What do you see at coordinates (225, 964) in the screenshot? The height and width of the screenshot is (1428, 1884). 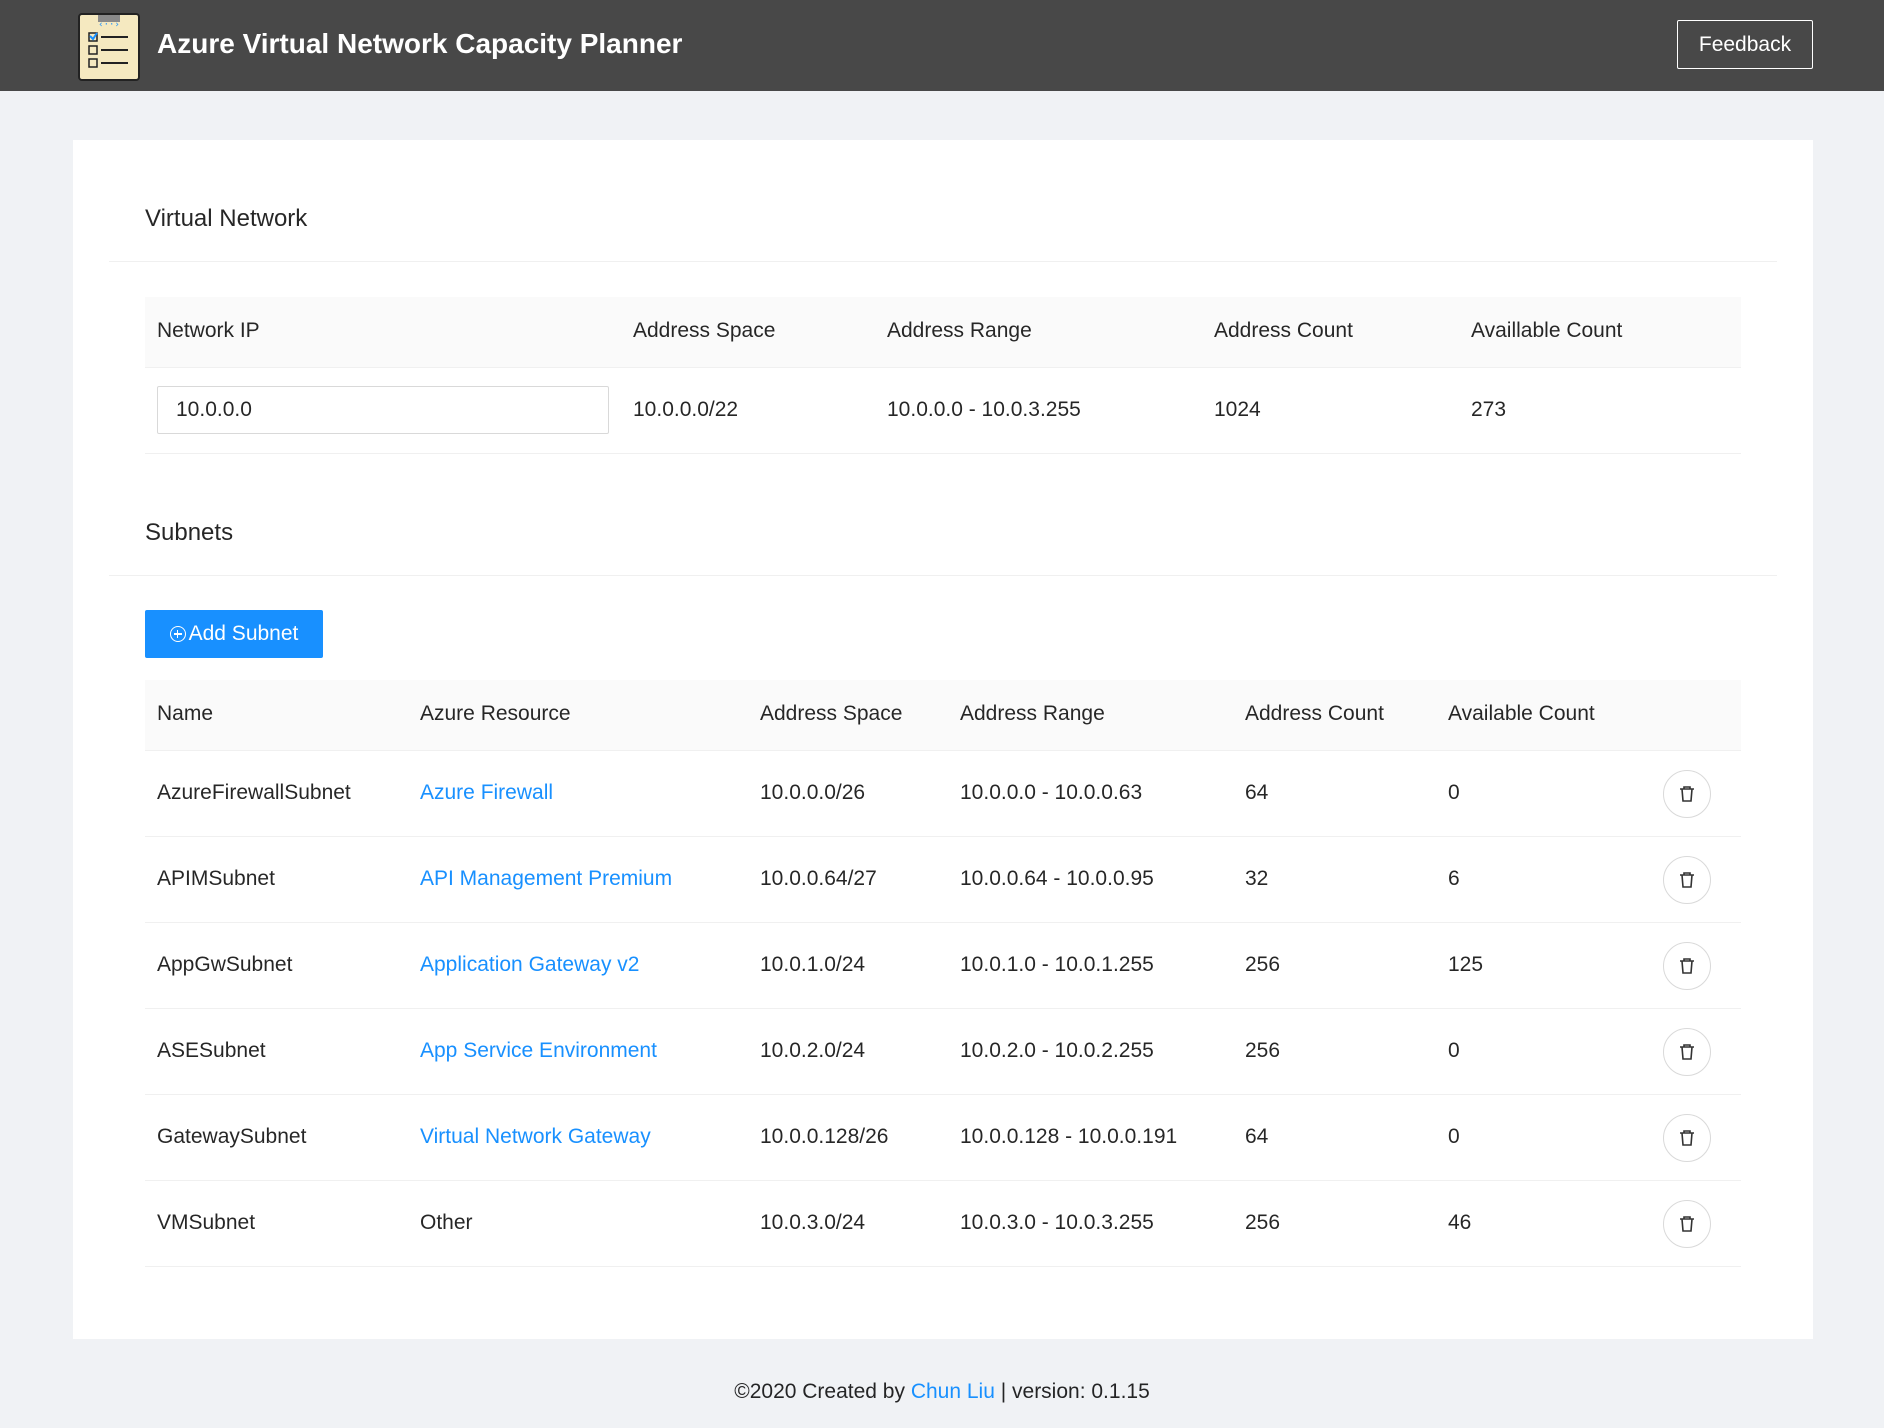 I see `subnet-name: AppGwSubnet` at bounding box center [225, 964].